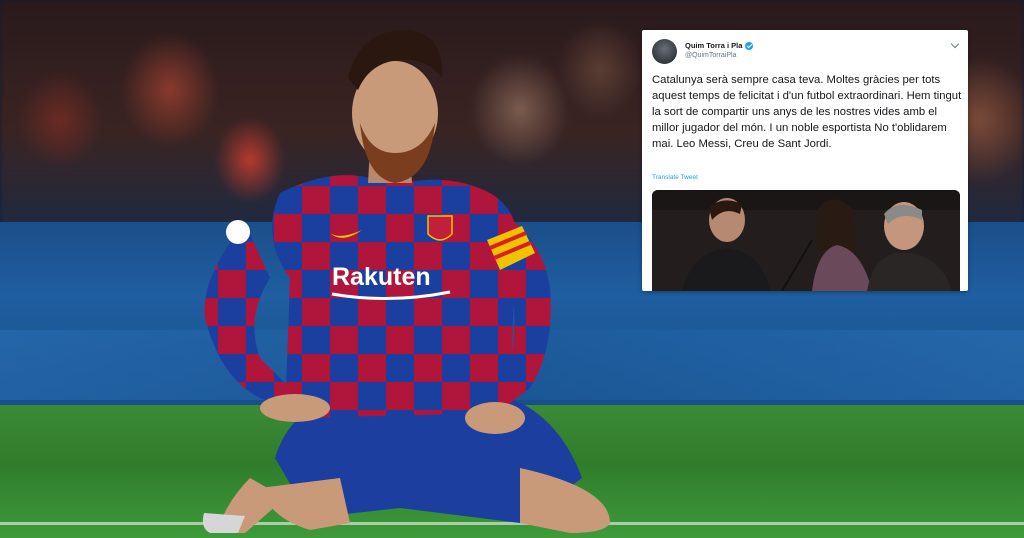 The image size is (1024, 538). Describe the element at coordinates (713, 45) in the screenshot. I see `author-name: Quim Torra i Pla` at that location.